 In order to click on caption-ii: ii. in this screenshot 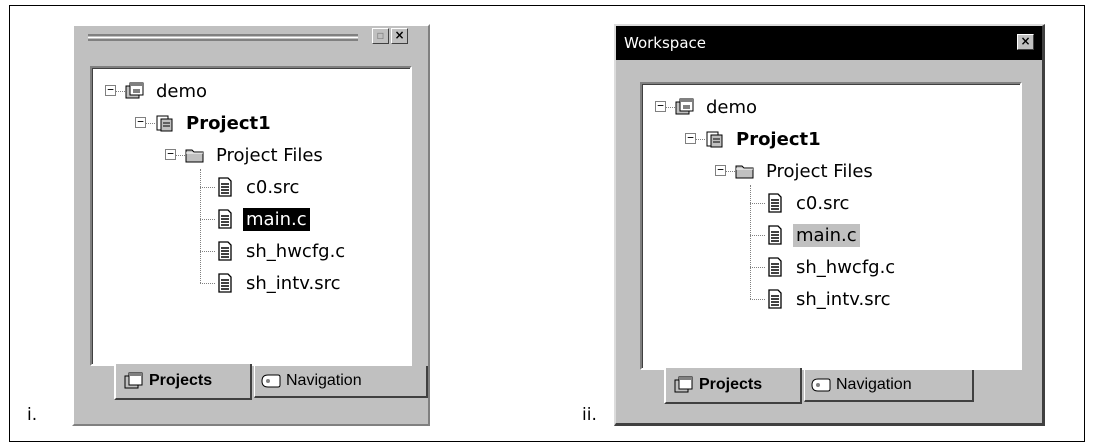, I will do `click(589, 415)`.